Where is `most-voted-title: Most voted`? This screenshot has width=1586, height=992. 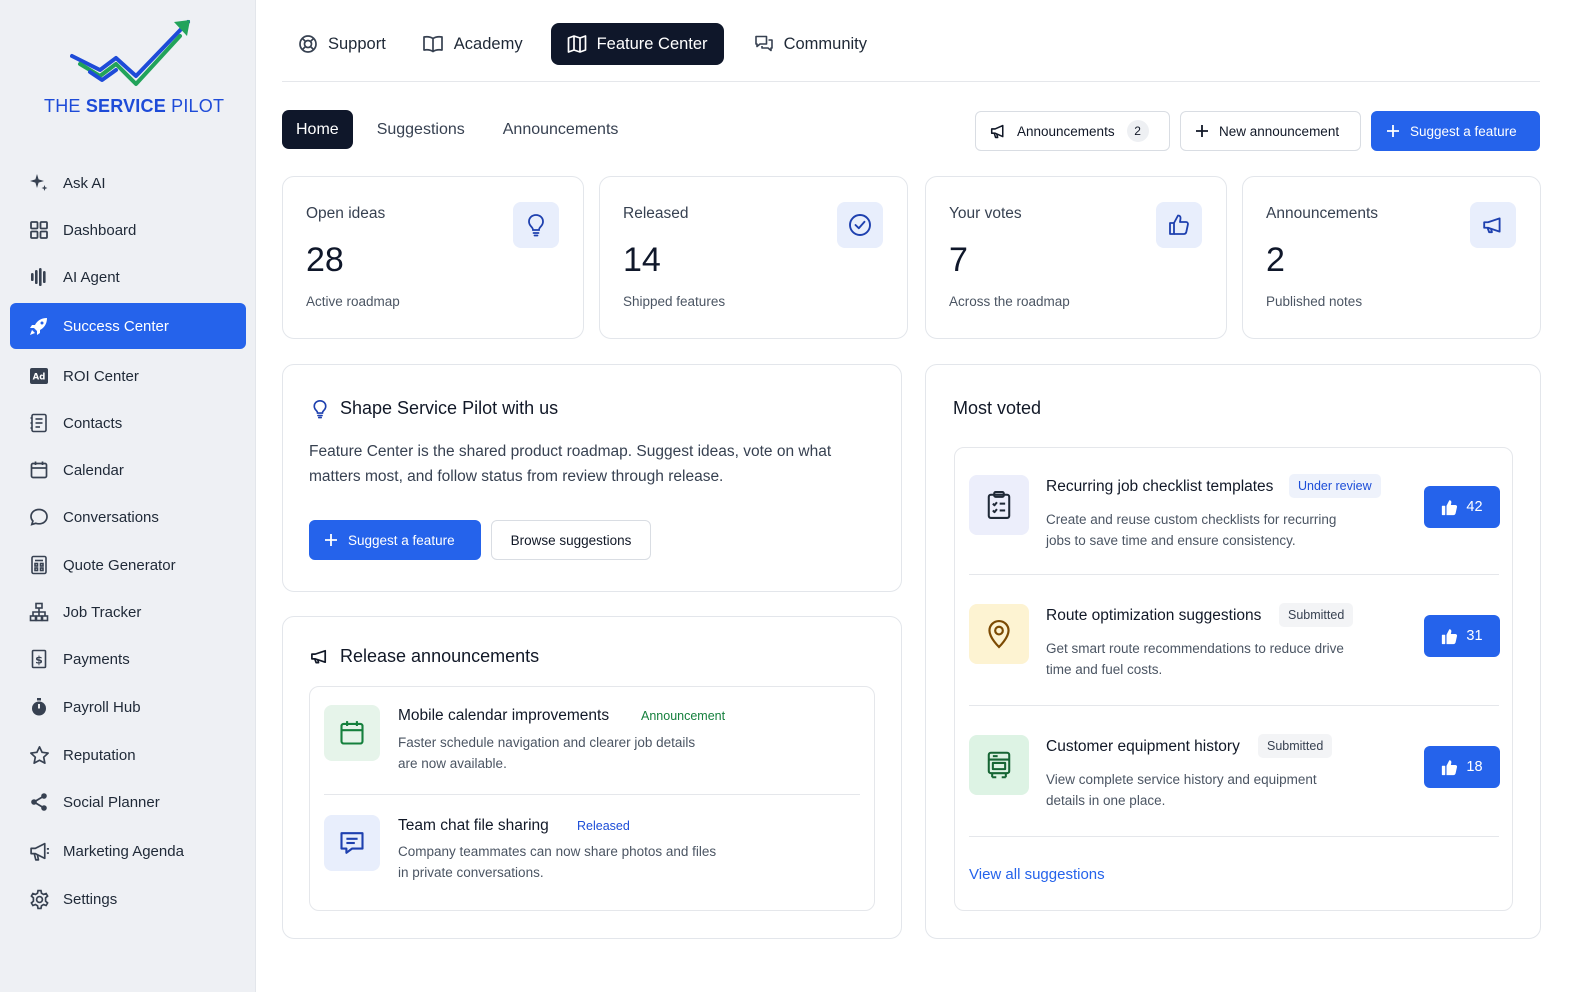
most-voted-title: Most voted is located at coordinates (997, 408).